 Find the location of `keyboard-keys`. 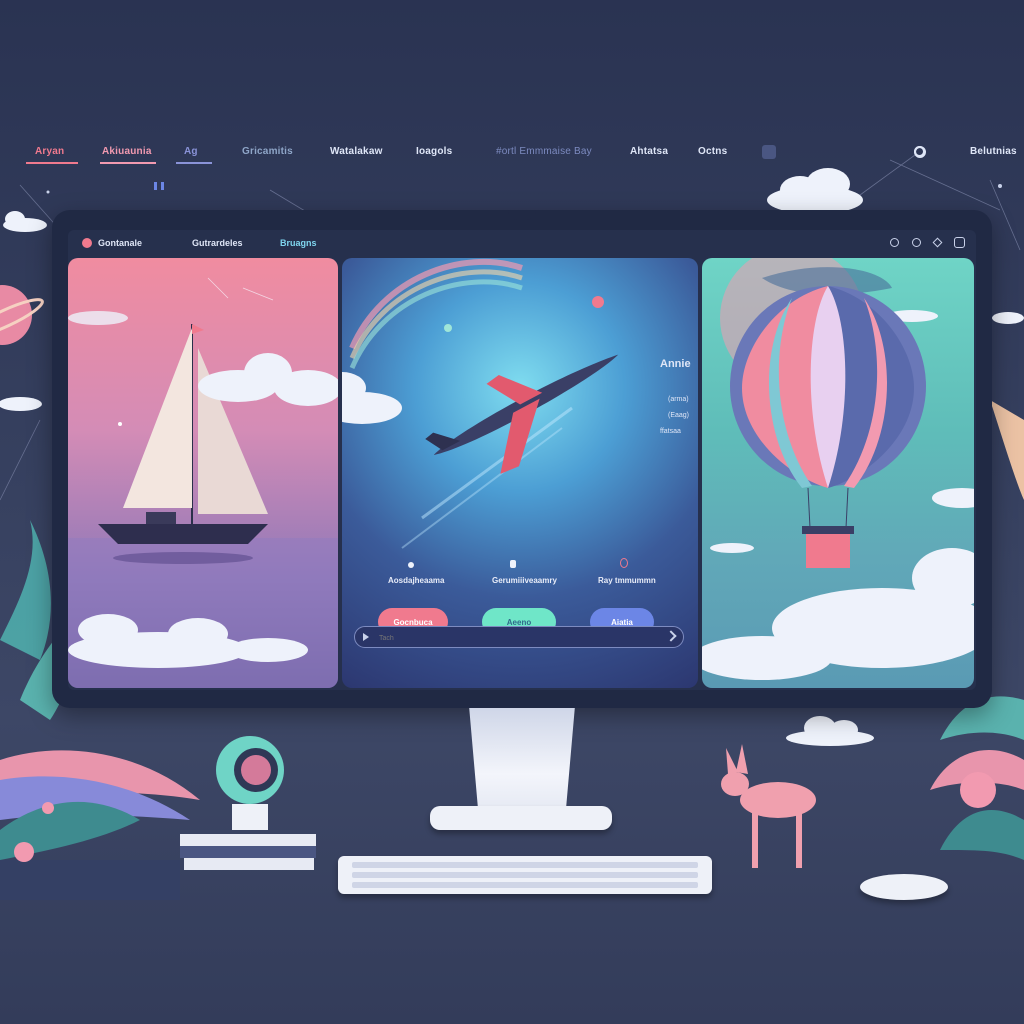

keyboard-keys is located at coordinates (525, 875).